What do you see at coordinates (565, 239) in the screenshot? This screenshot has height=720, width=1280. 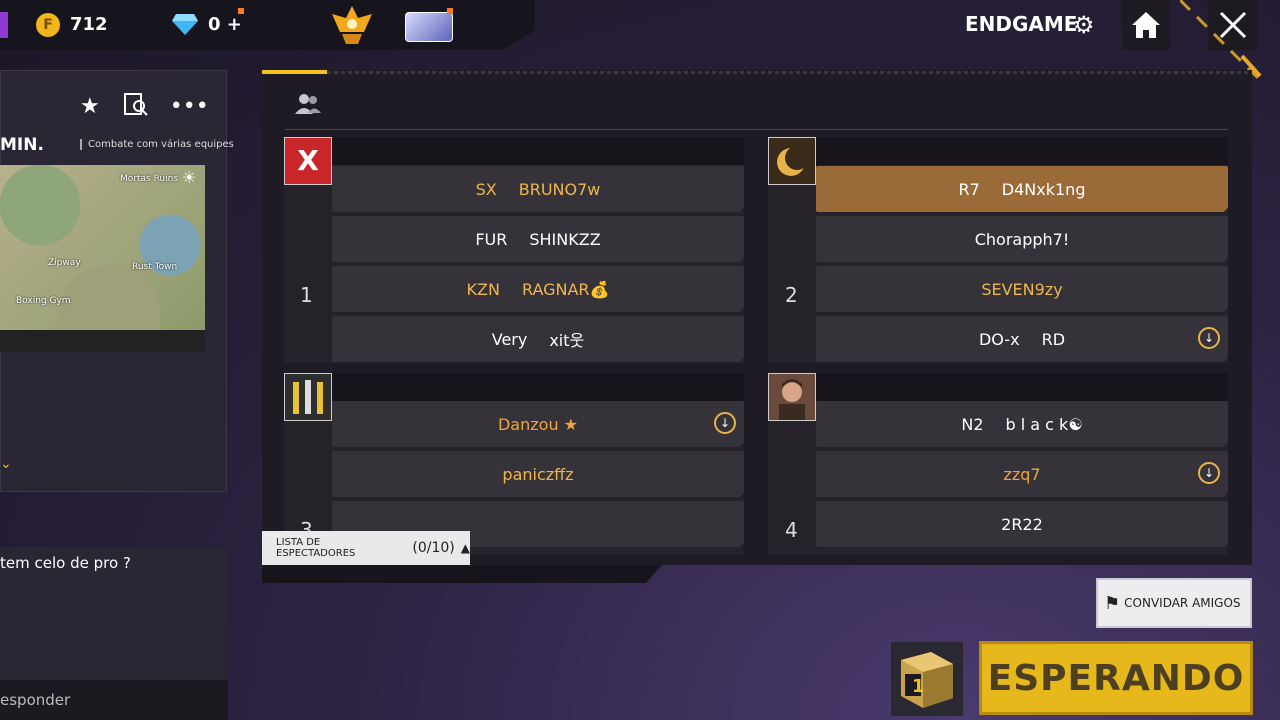 I see `player-name: SHINKZZ` at bounding box center [565, 239].